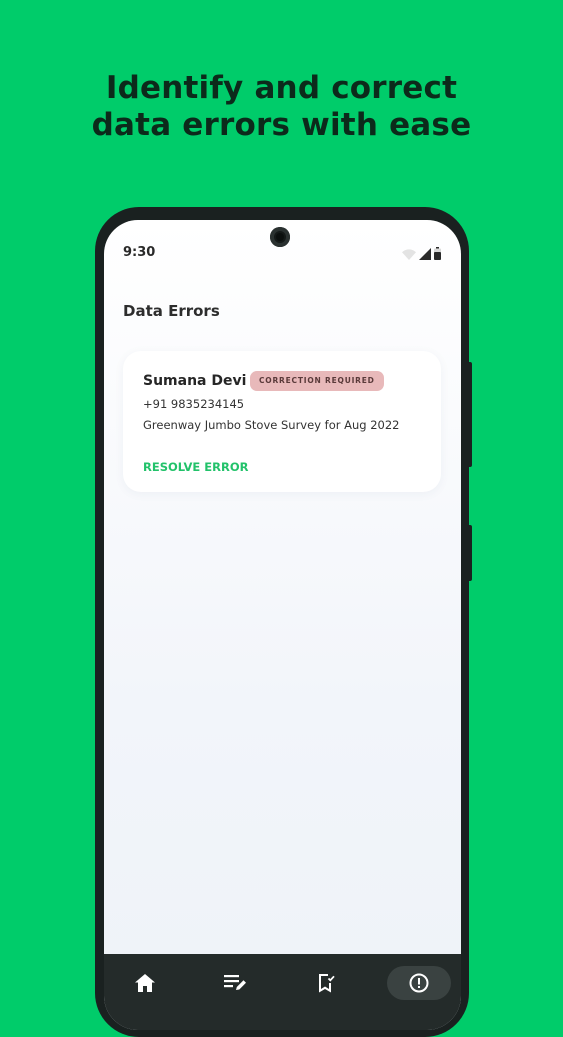 This screenshot has width=563, height=1037. I want to click on nav-data-errors, so click(419, 983).